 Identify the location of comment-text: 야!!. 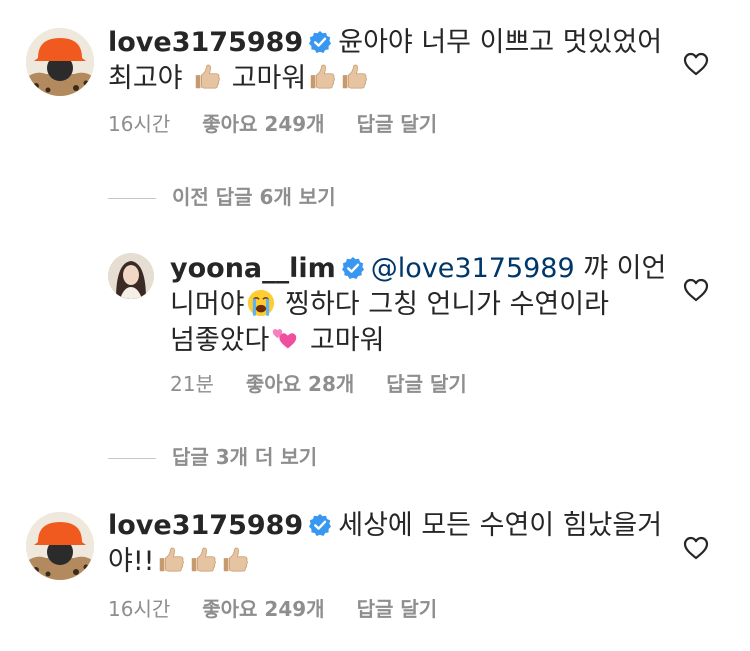
(131, 561).